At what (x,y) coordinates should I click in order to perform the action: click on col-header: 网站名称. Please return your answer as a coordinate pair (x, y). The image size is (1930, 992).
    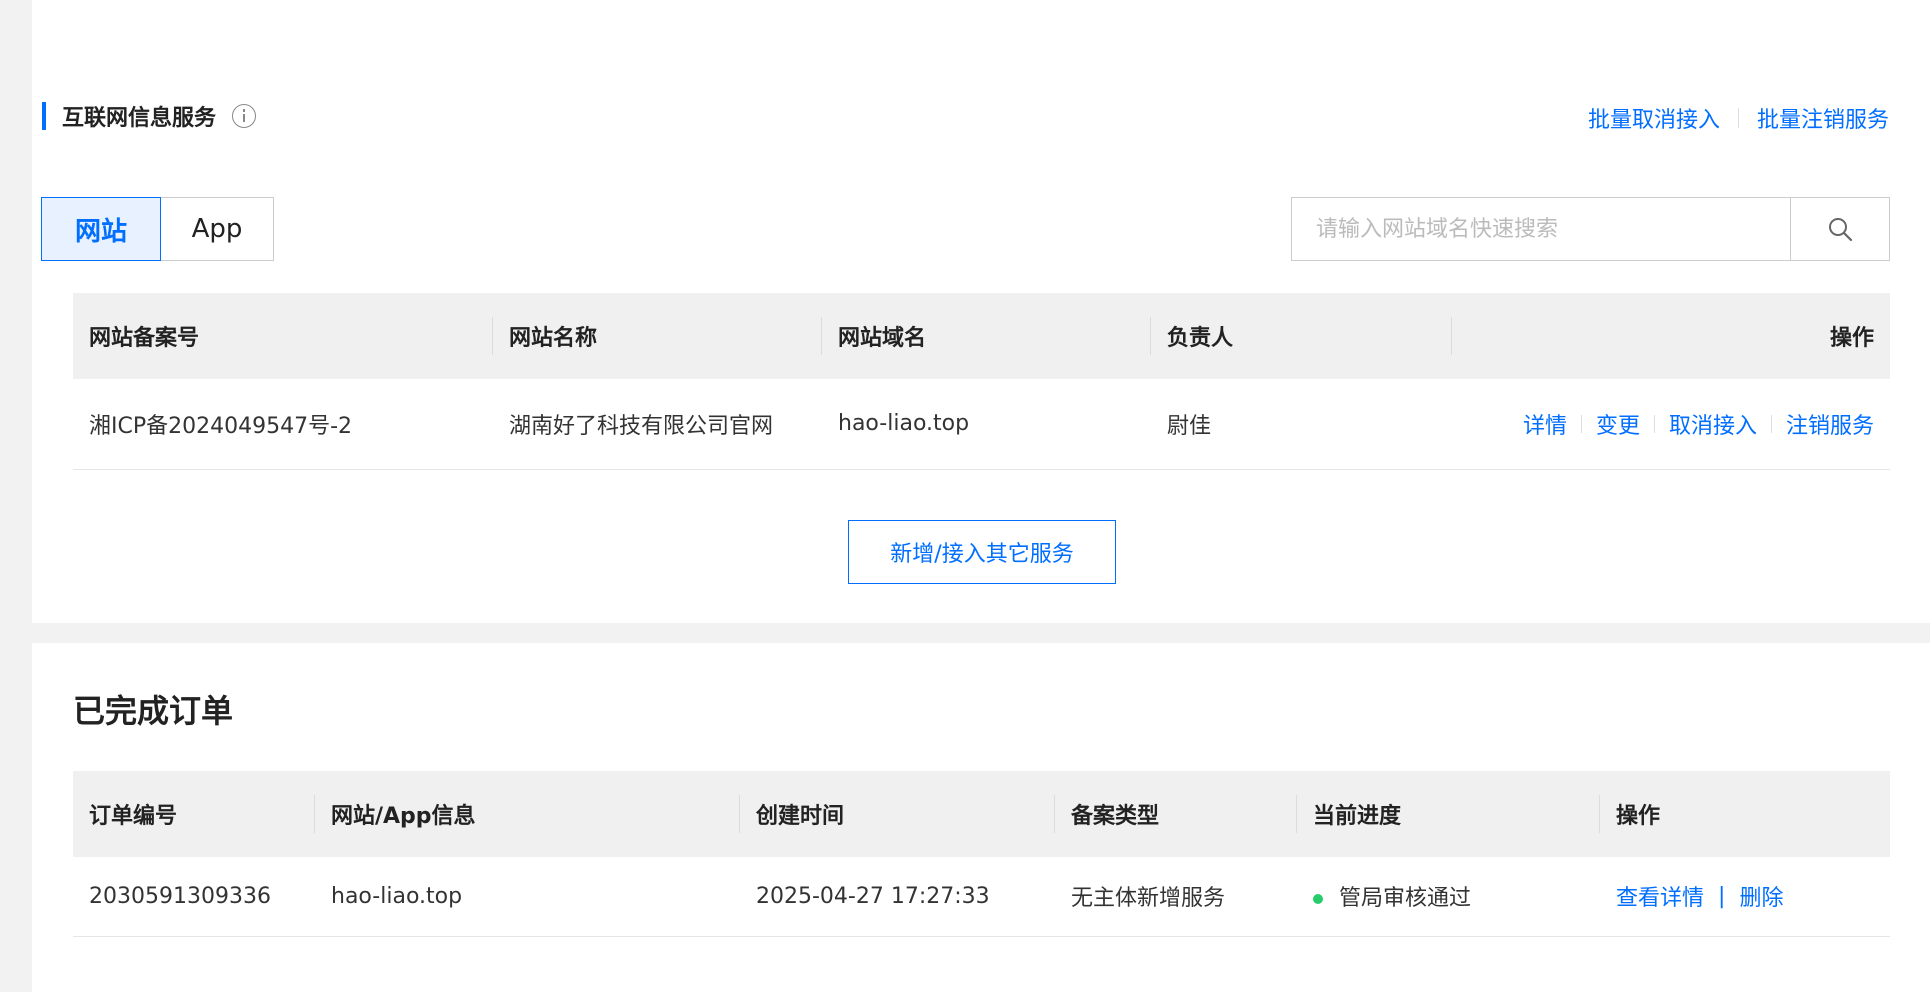
    Looking at the image, I should click on (657, 336).